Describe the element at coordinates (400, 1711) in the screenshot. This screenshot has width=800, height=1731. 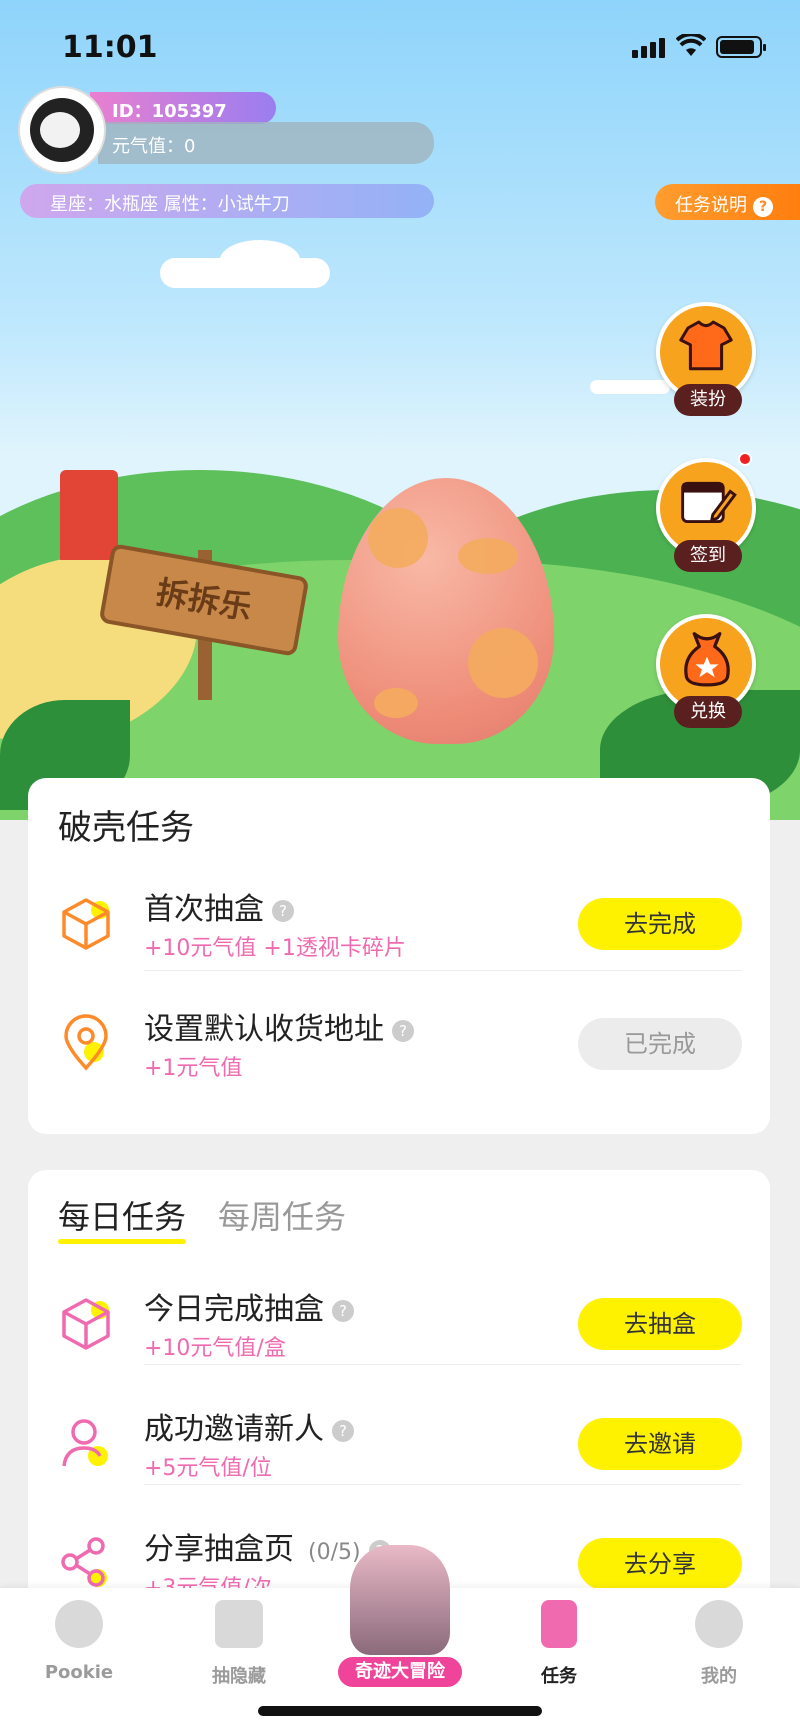
I see `home-indicator` at that location.